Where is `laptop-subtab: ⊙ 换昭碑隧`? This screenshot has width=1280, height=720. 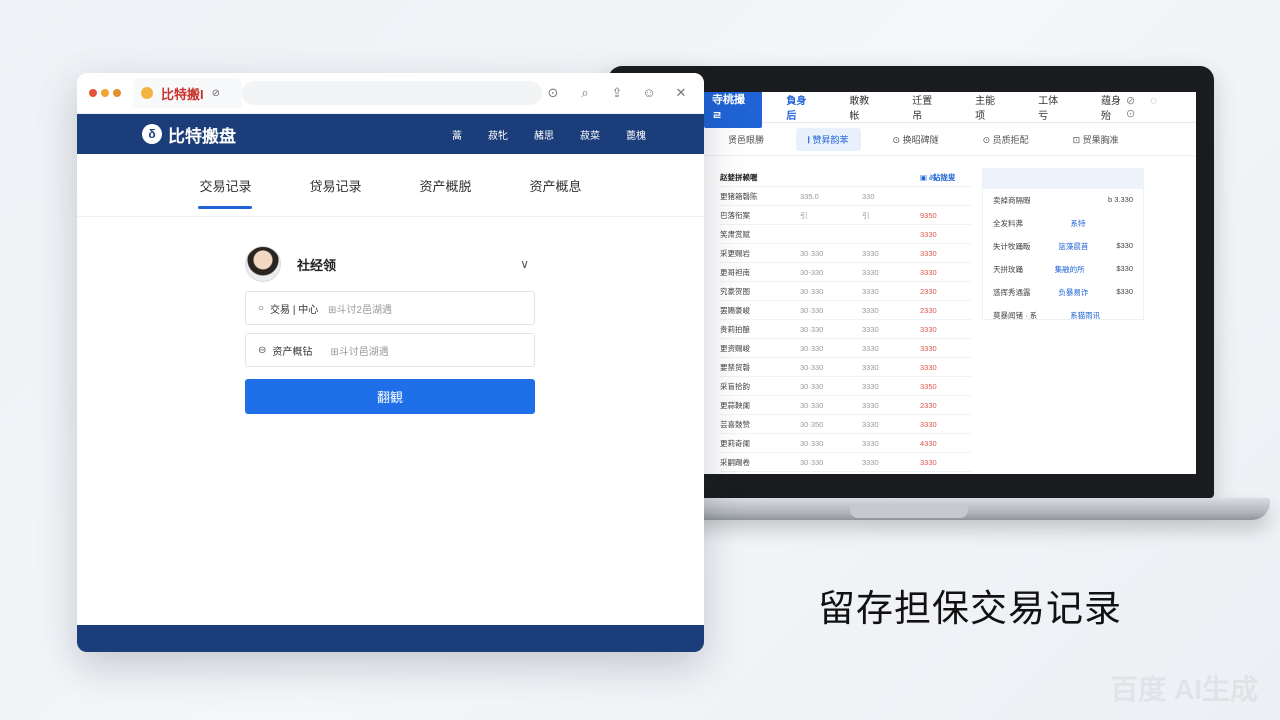 laptop-subtab: ⊙ 换昭碑隧 is located at coordinates (916, 139).